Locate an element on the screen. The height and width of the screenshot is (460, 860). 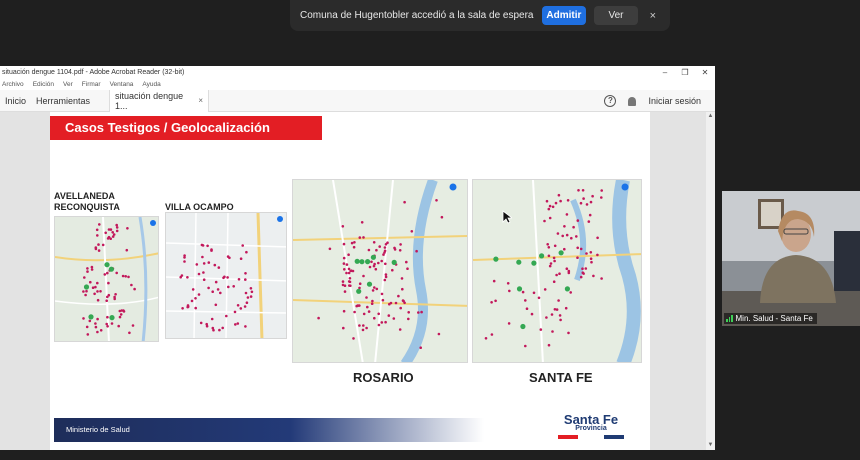
tab-home: Inicio is located at coordinates (15, 101).